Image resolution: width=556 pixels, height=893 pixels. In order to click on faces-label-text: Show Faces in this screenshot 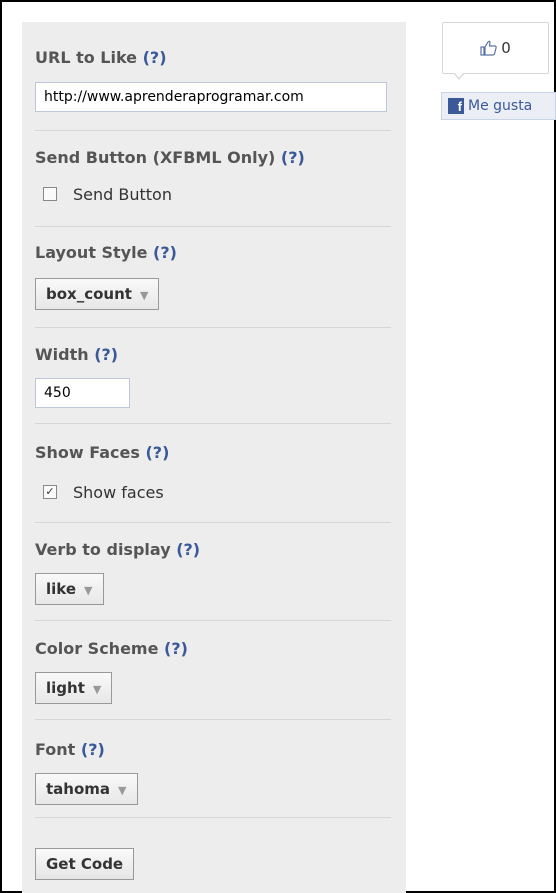, I will do `click(87, 452)`.